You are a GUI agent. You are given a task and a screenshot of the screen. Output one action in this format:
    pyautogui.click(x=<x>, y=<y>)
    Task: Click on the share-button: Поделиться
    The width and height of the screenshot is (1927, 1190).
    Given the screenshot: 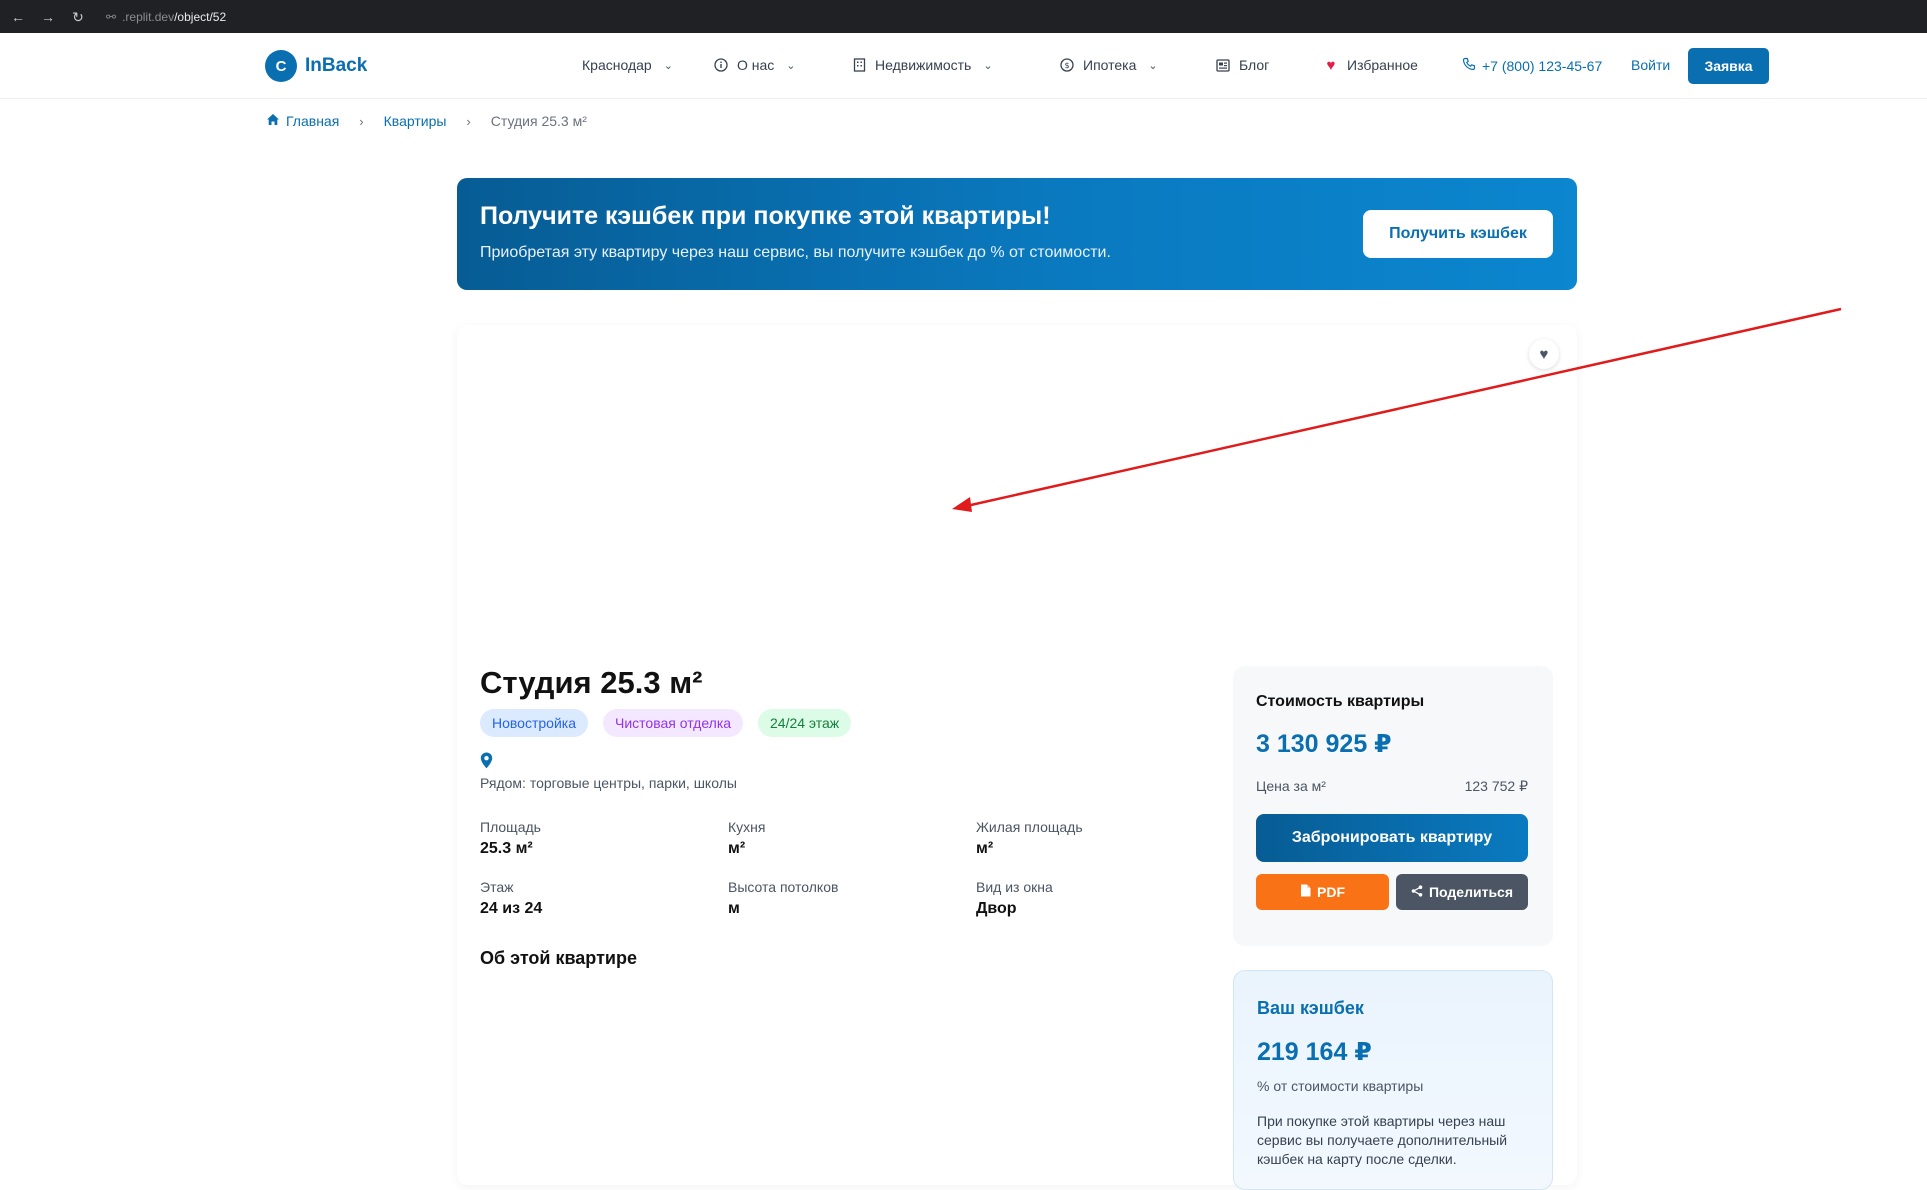 What is the action you would take?
    pyautogui.click(x=1462, y=892)
    